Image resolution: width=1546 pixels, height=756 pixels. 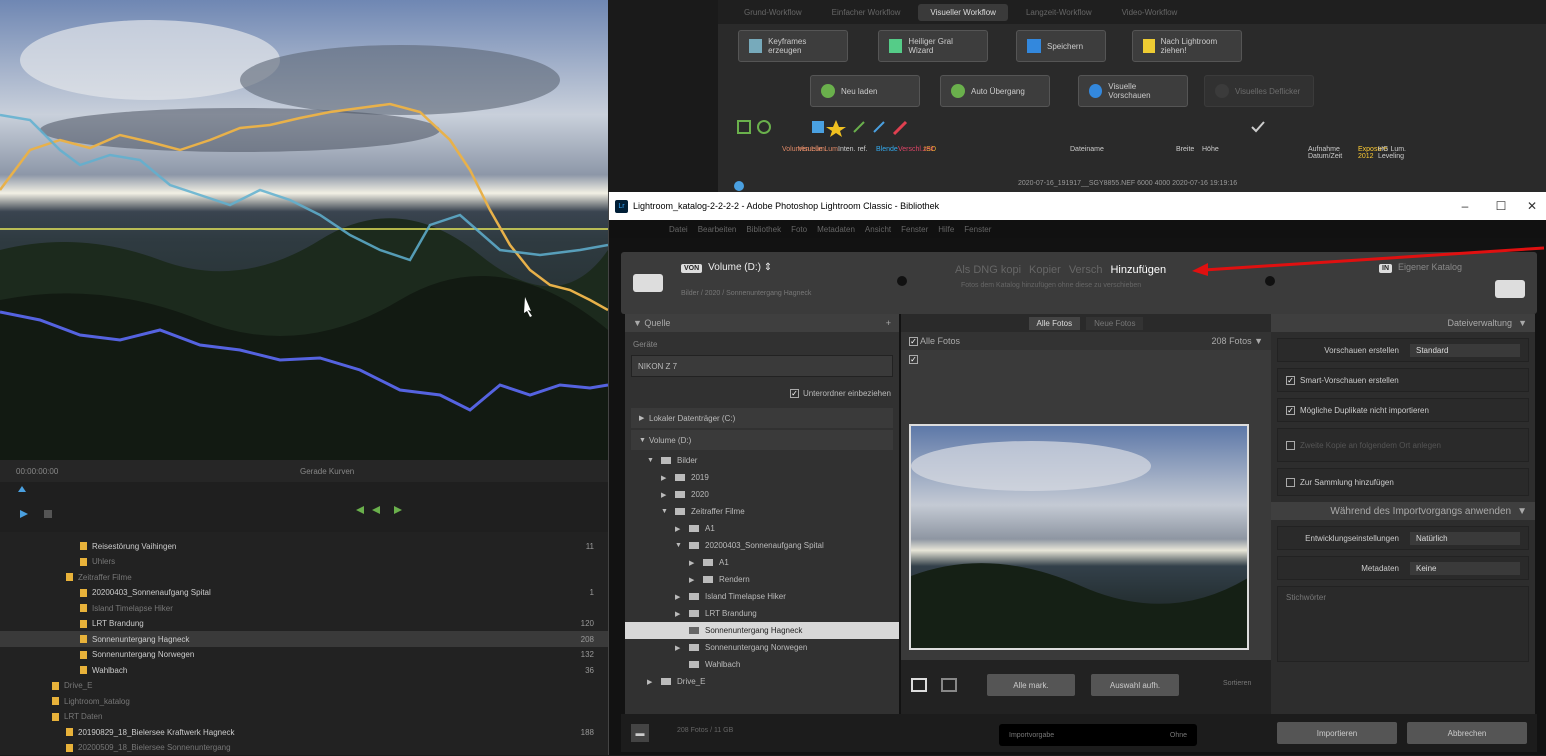 What do you see at coordinates (304, 593) in the screenshot?
I see `tree-item: 20200403_Sonnenaufgang Spital 1` at bounding box center [304, 593].